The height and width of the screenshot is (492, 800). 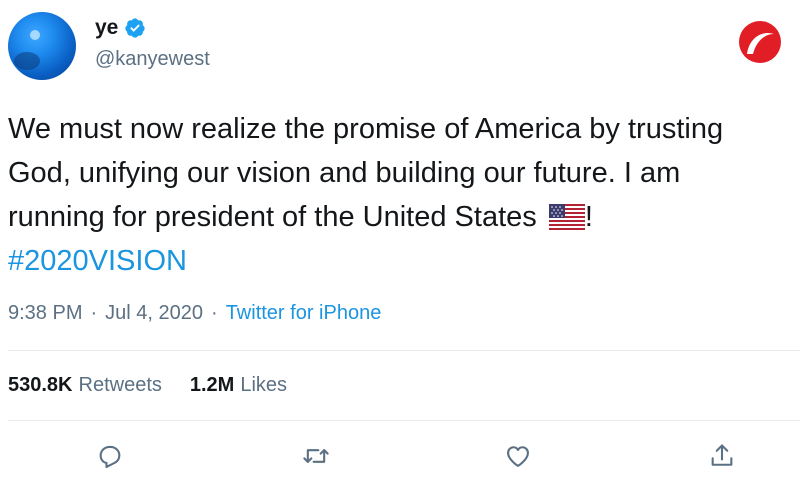 What do you see at coordinates (120, 385) in the screenshot?
I see `retweets-label: Retweets` at bounding box center [120, 385].